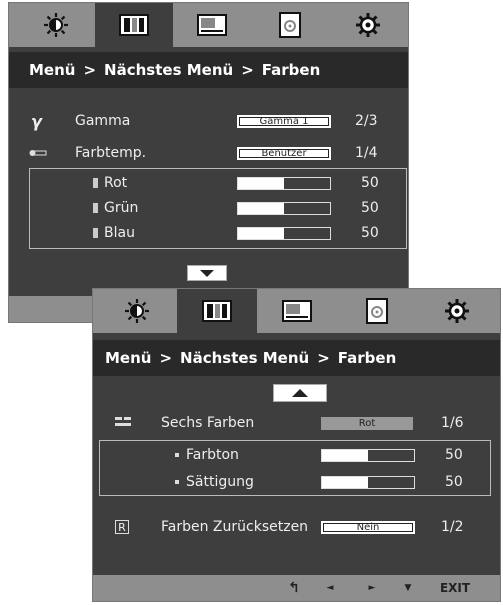 Image resolution: width=503 pixels, height=605 pixels. What do you see at coordinates (38, 153) in the screenshot?
I see `thermometer-icon` at bounding box center [38, 153].